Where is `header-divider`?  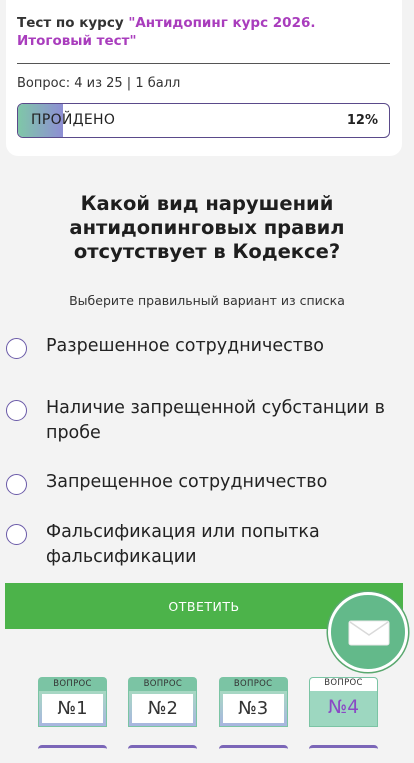 header-divider is located at coordinates (203, 63).